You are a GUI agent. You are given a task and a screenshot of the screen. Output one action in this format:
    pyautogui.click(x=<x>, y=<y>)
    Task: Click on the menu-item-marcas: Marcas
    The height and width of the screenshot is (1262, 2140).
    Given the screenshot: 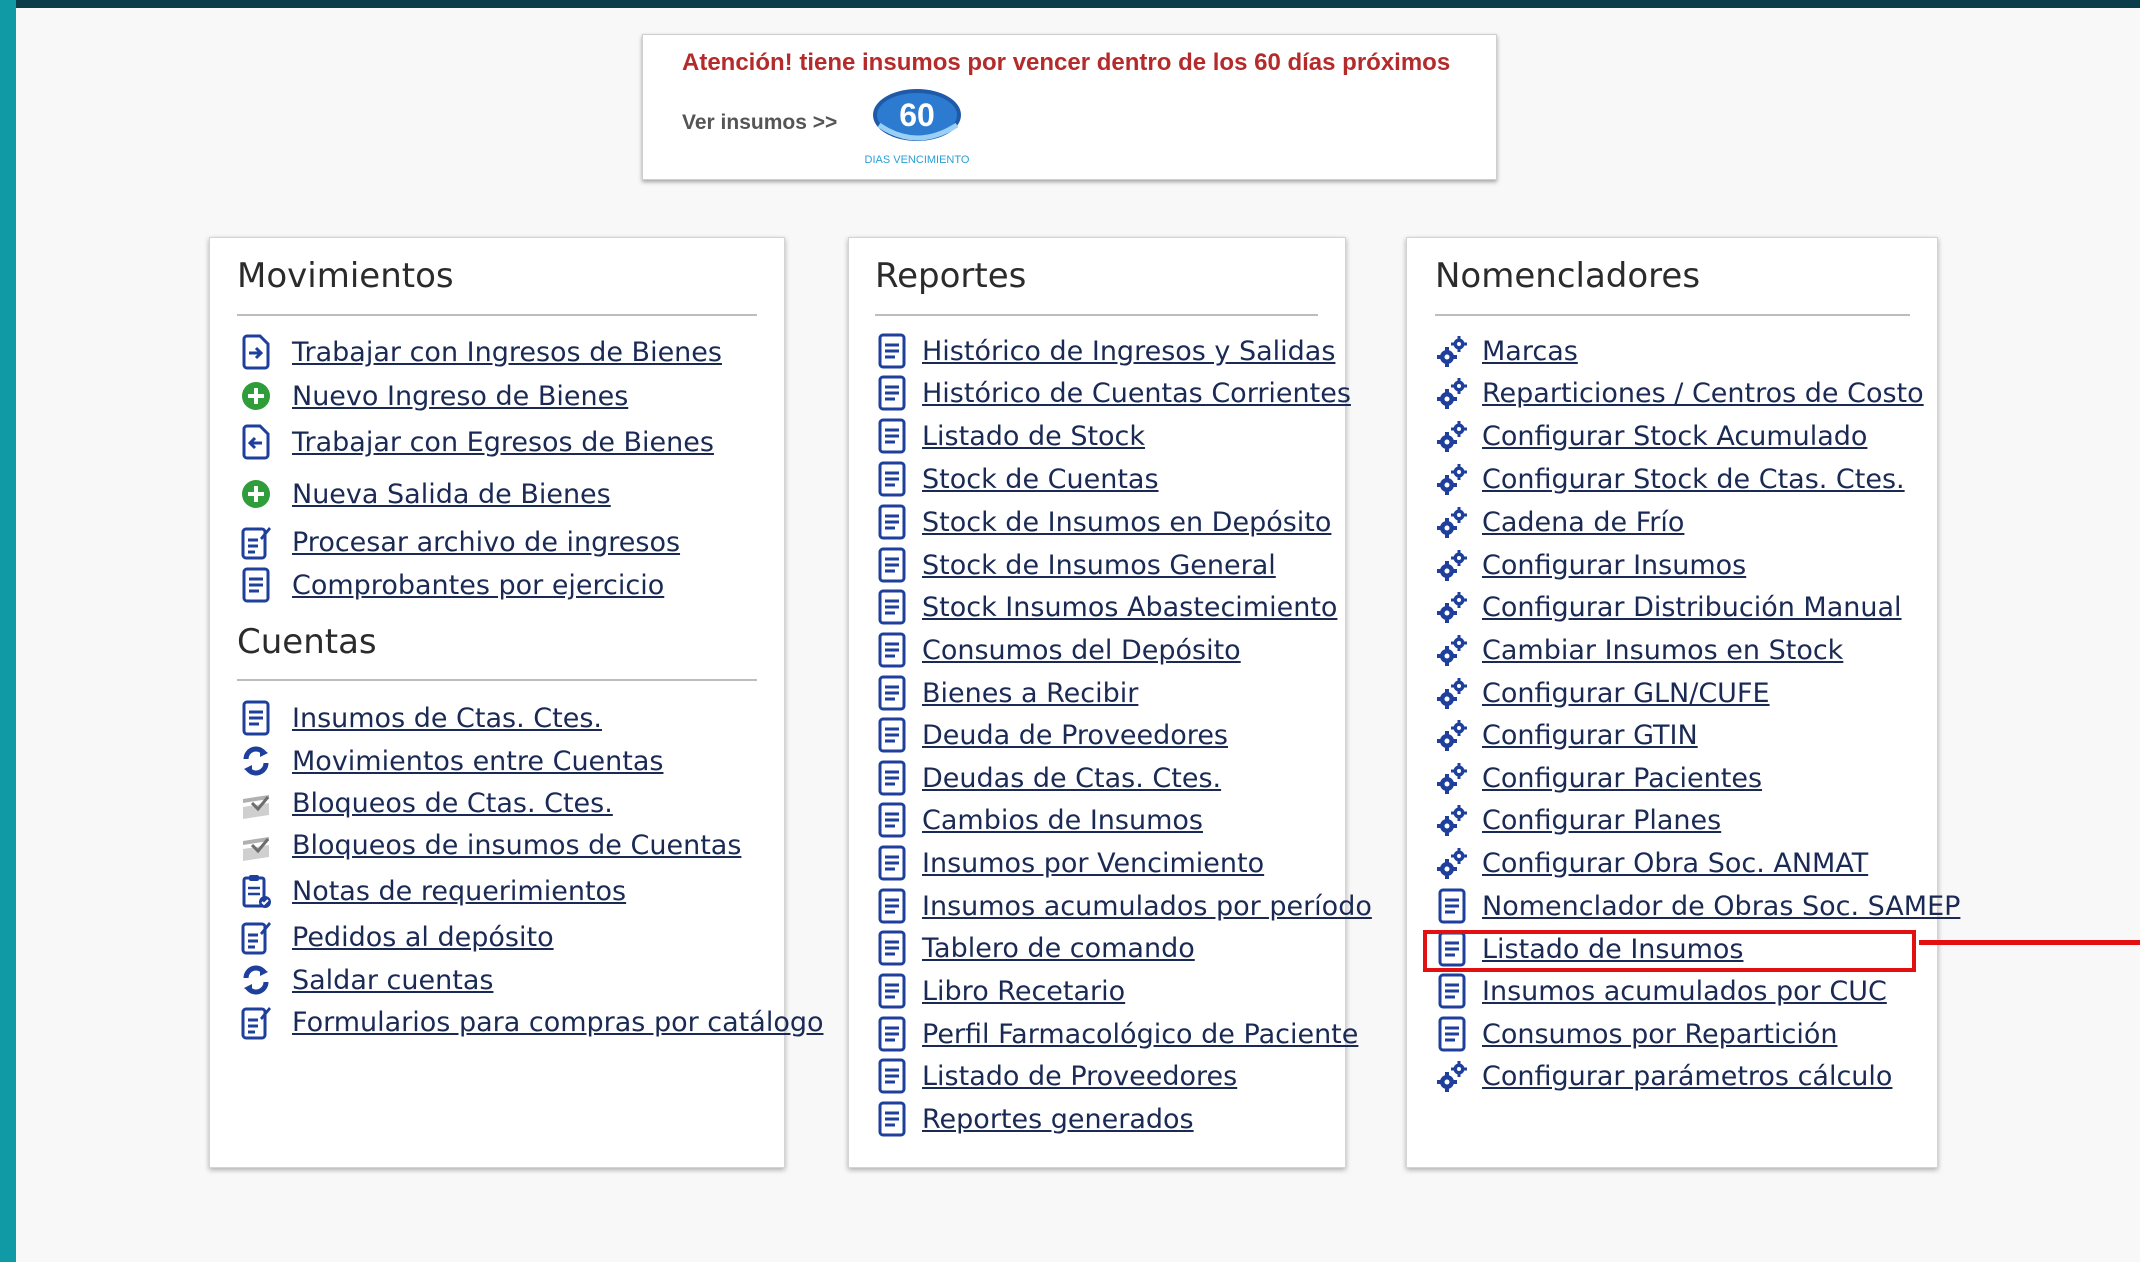 What is the action you would take?
    pyautogui.click(x=1507, y=351)
    